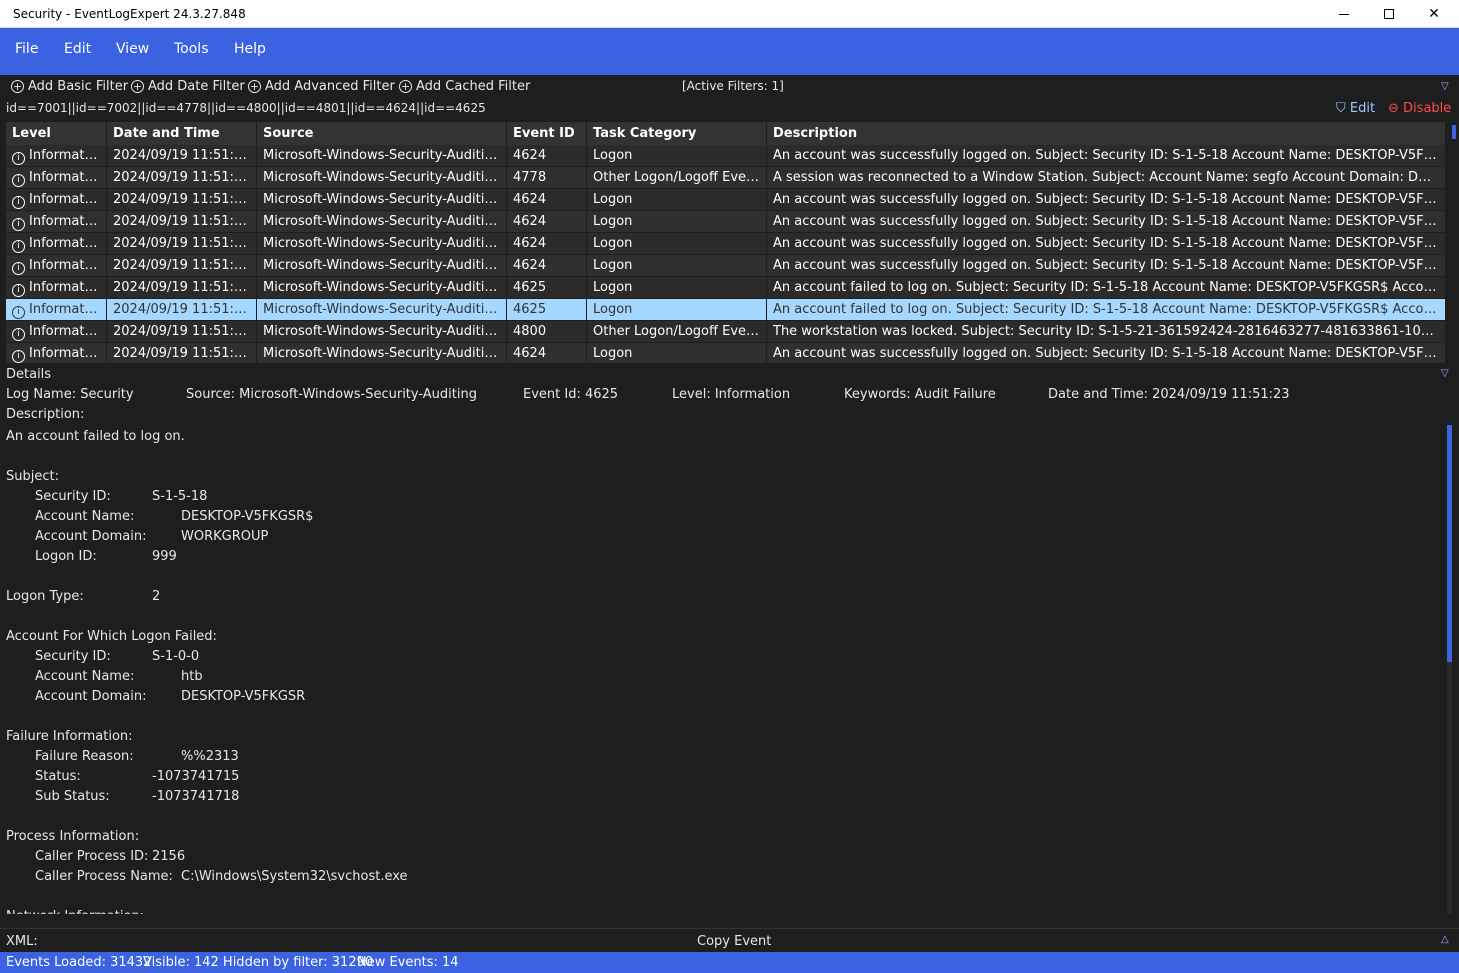  What do you see at coordinates (1419, 108) in the screenshot?
I see `disable-filter-button: ⊖ Disable` at bounding box center [1419, 108].